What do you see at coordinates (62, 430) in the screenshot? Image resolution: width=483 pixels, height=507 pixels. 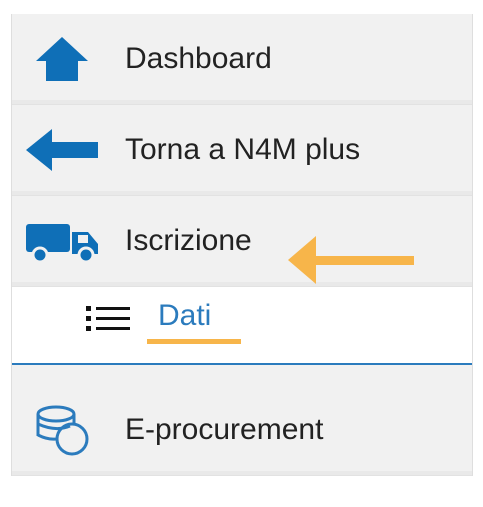 I see `coins-icon` at bounding box center [62, 430].